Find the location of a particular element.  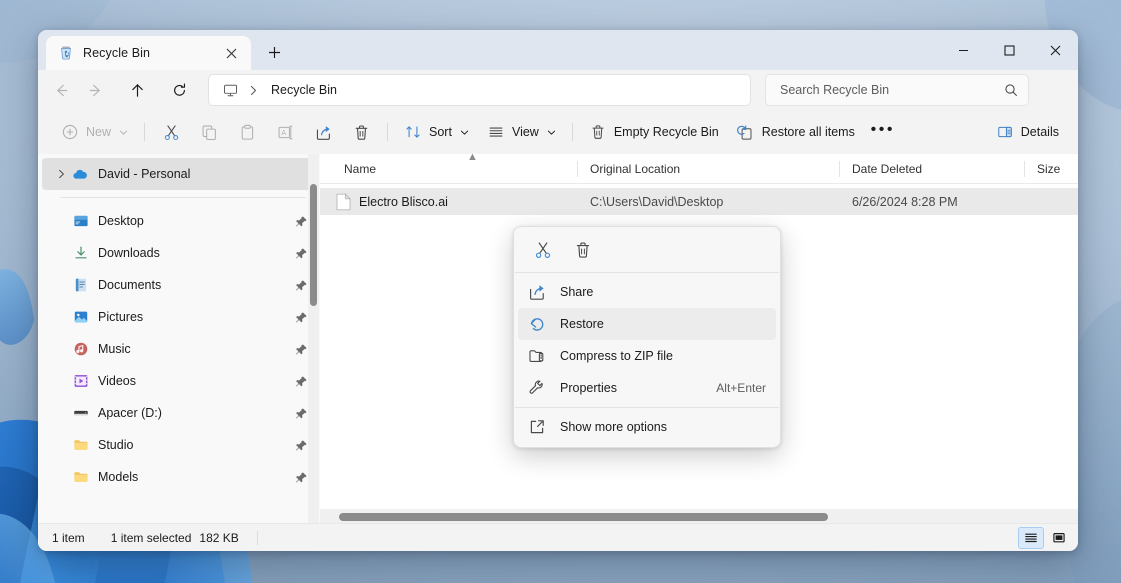

sidebar-item-downloads: Downloads is located at coordinates (179, 253).